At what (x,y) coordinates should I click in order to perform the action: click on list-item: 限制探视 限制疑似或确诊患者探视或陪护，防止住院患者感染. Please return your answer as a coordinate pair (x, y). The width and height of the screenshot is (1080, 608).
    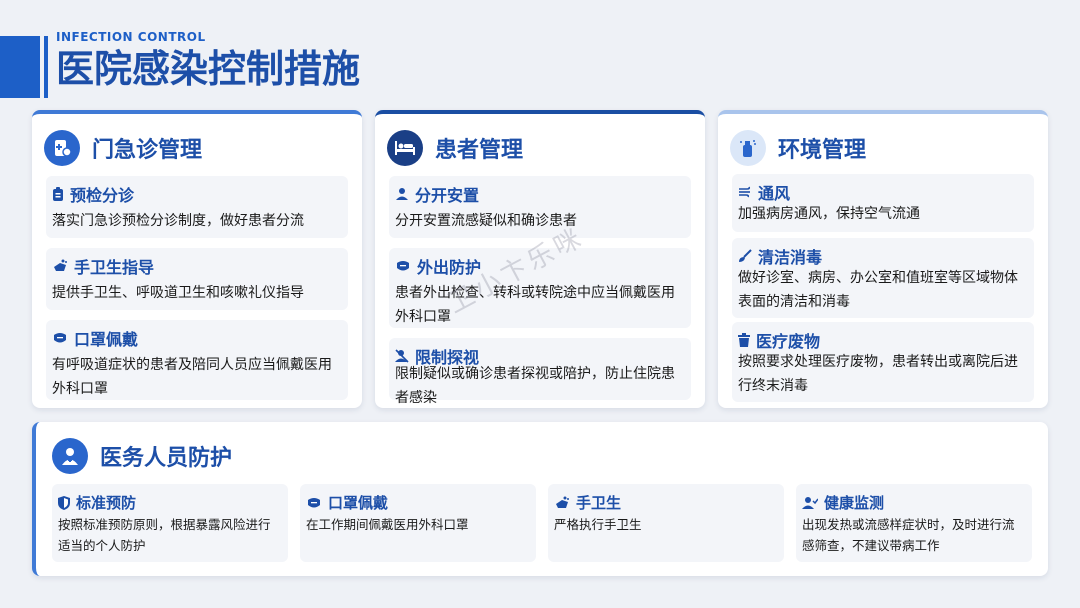
    Looking at the image, I should click on (540, 372).